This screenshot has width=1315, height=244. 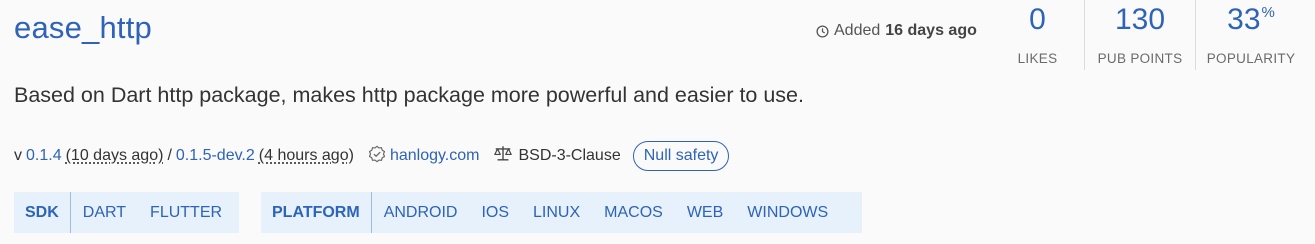 What do you see at coordinates (186, 213) in the screenshot?
I see `sdk-tag-flutter: FLUTTER` at bounding box center [186, 213].